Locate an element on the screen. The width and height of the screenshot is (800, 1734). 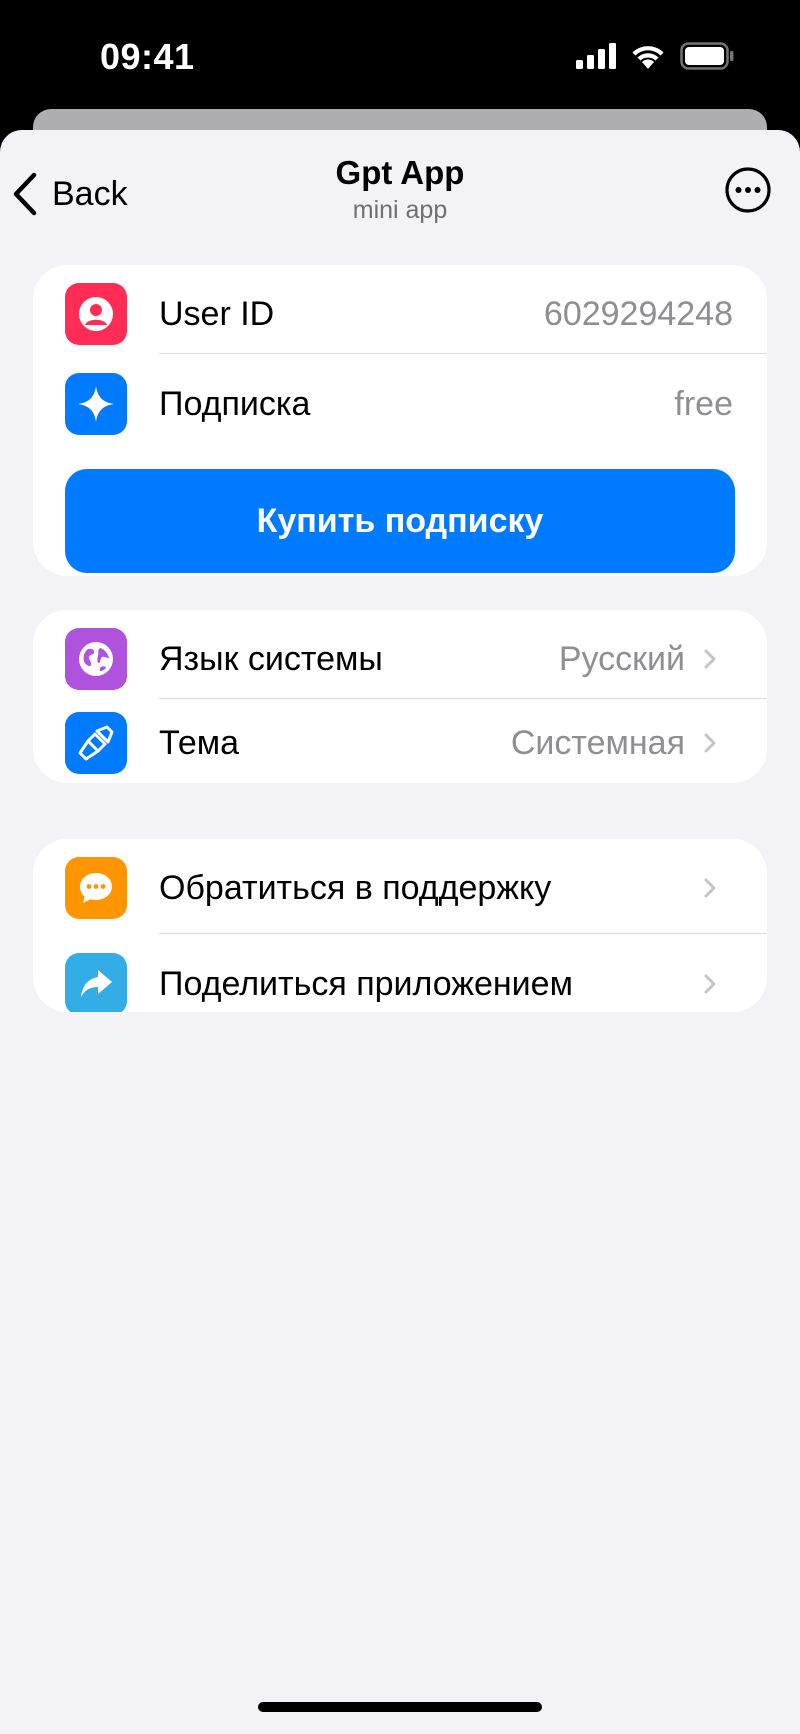
user-id-label: User ID is located at coordinates (217, 313).